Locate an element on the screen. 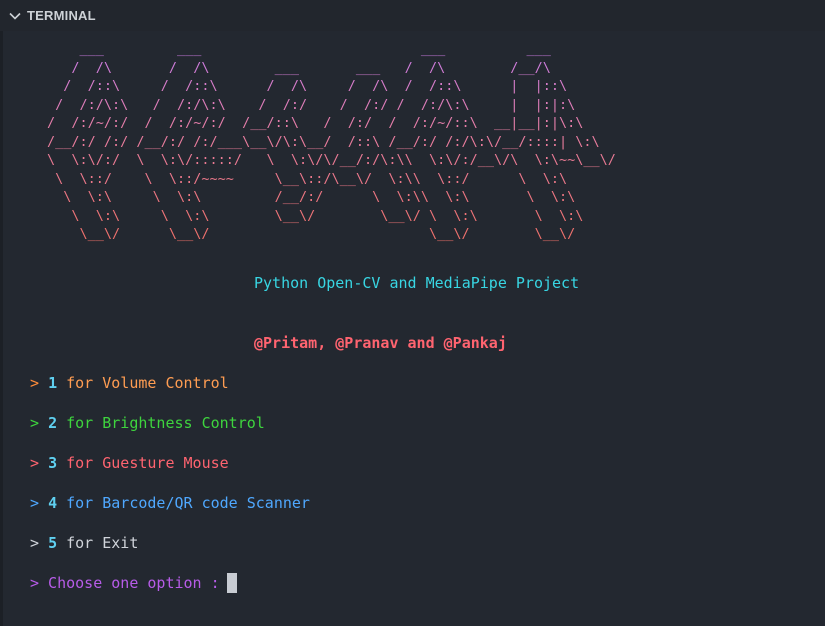 Image resolution: width=825 pixels, height=626 pixels. option-label: Brightness Control is located at coordinates (183, 423).